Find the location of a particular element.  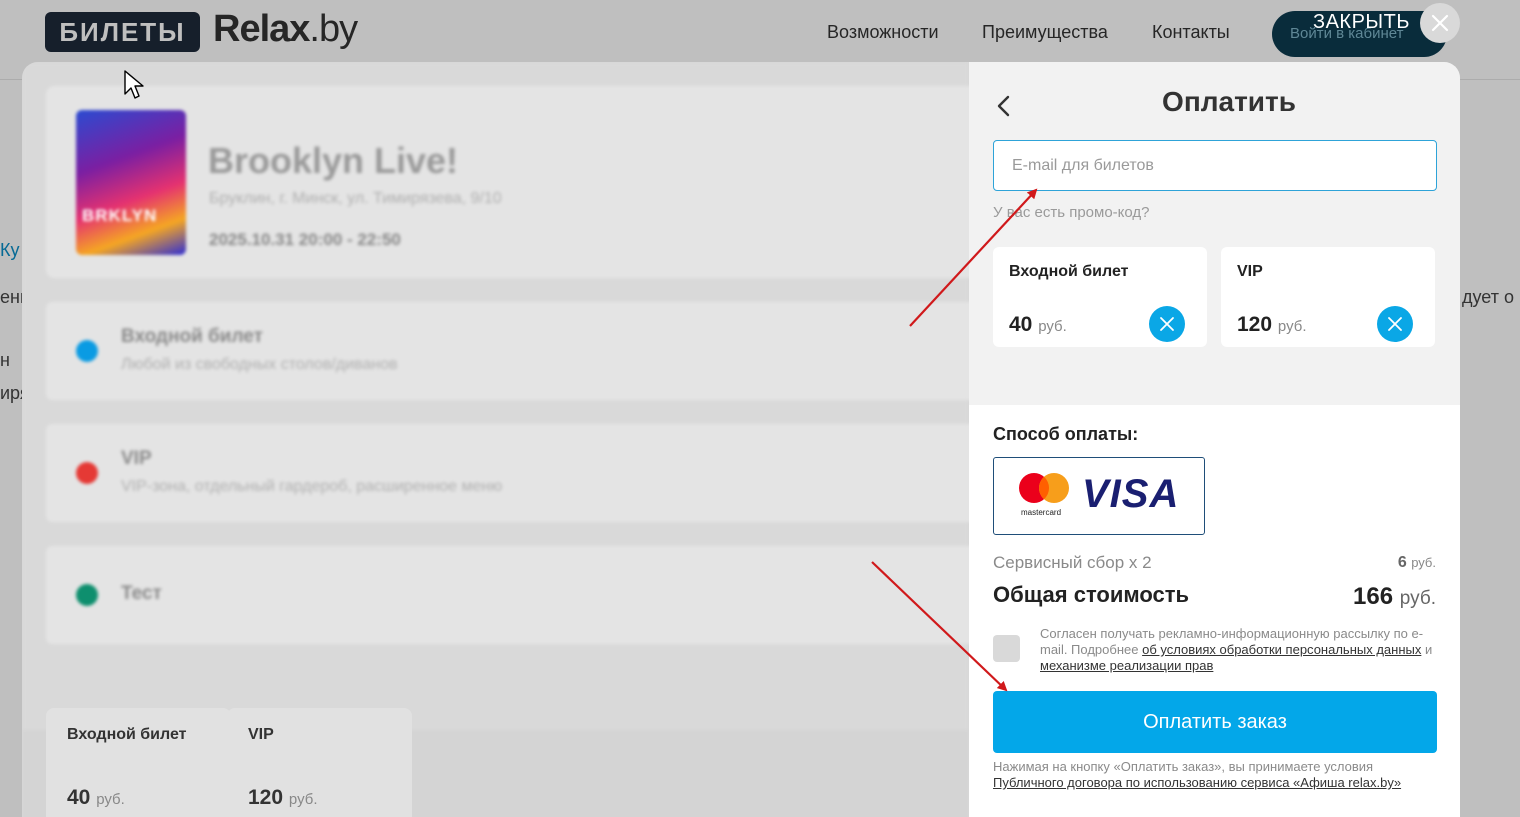

selected-ticket-price: 40 руб. is located at coordinates (96, 798).